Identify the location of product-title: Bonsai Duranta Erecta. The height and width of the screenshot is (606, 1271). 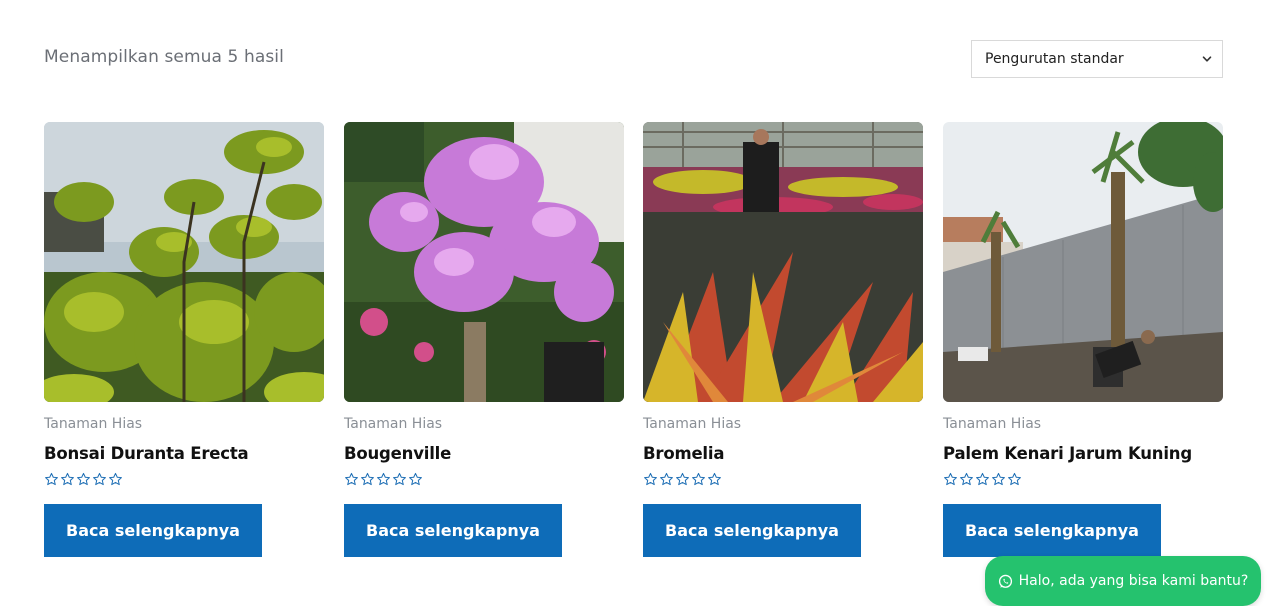
(184, 455).